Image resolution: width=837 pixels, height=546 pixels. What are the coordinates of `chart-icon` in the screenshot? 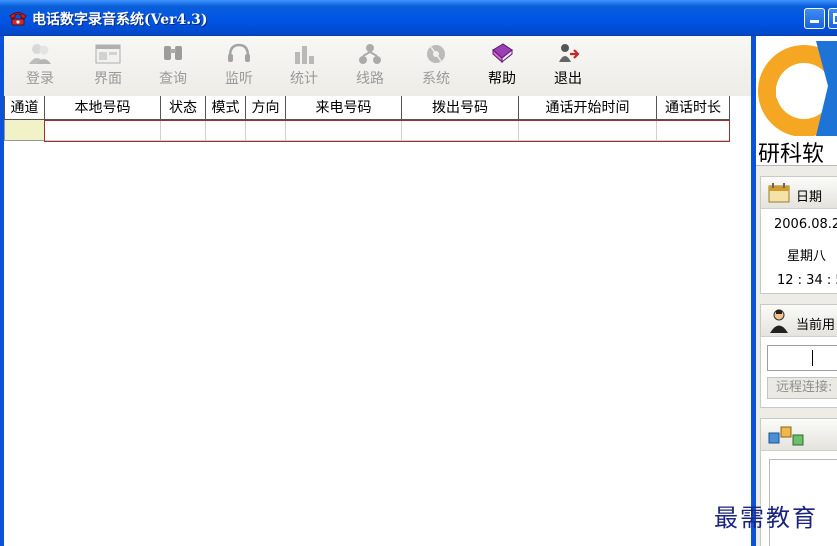 It's located at (304, 55).